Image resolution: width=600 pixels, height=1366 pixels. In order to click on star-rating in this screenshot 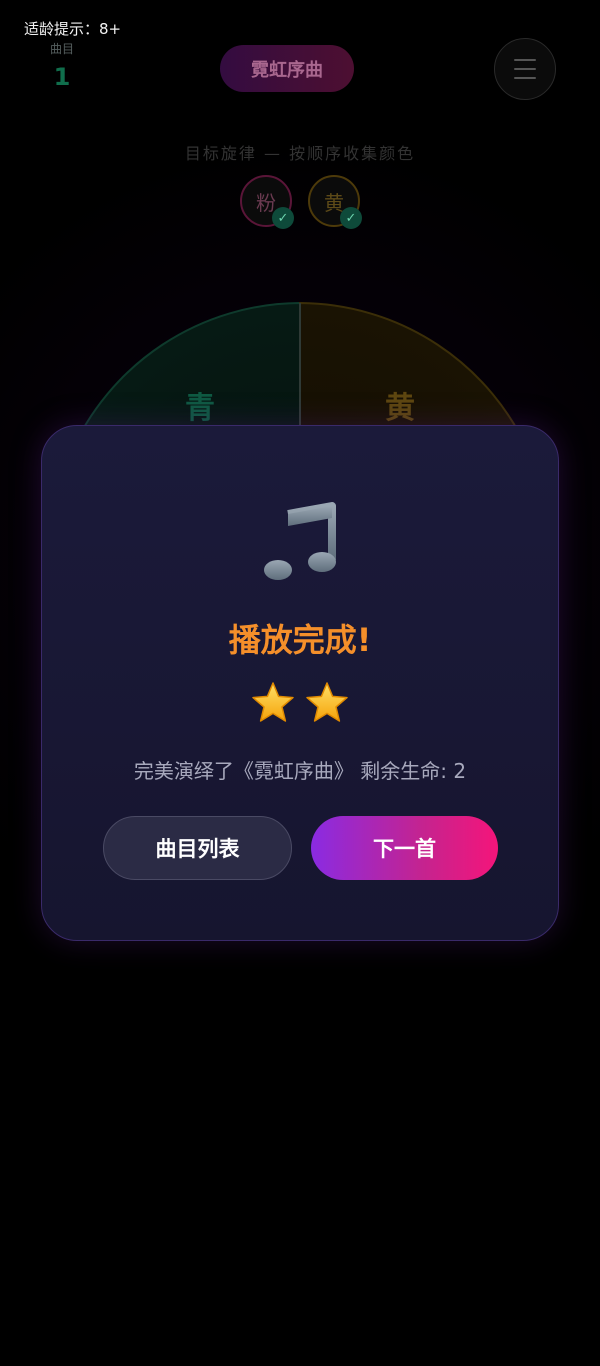, I will do `click(300, 703)`.